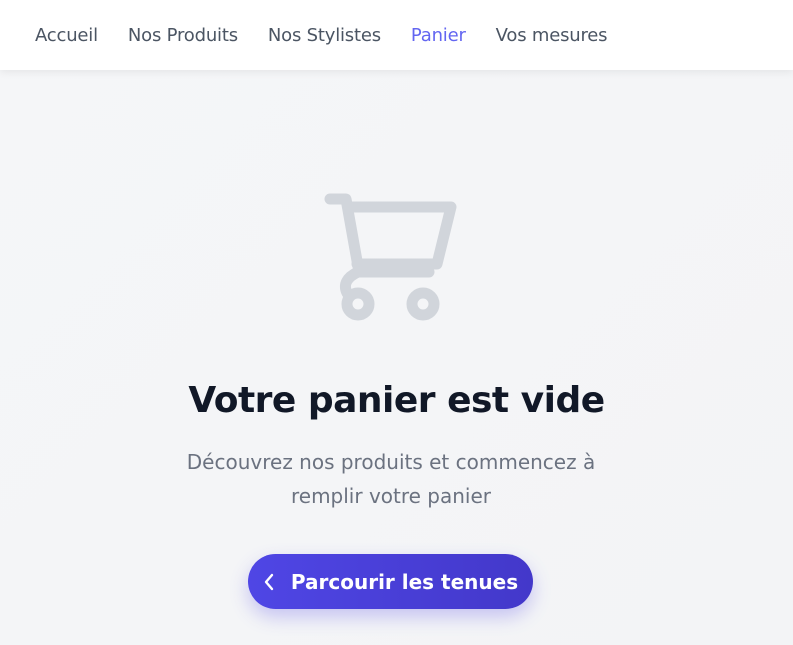 The image size is (793, 645). I want to click on nav-link-accueil: Accueil, so click(66, 35).